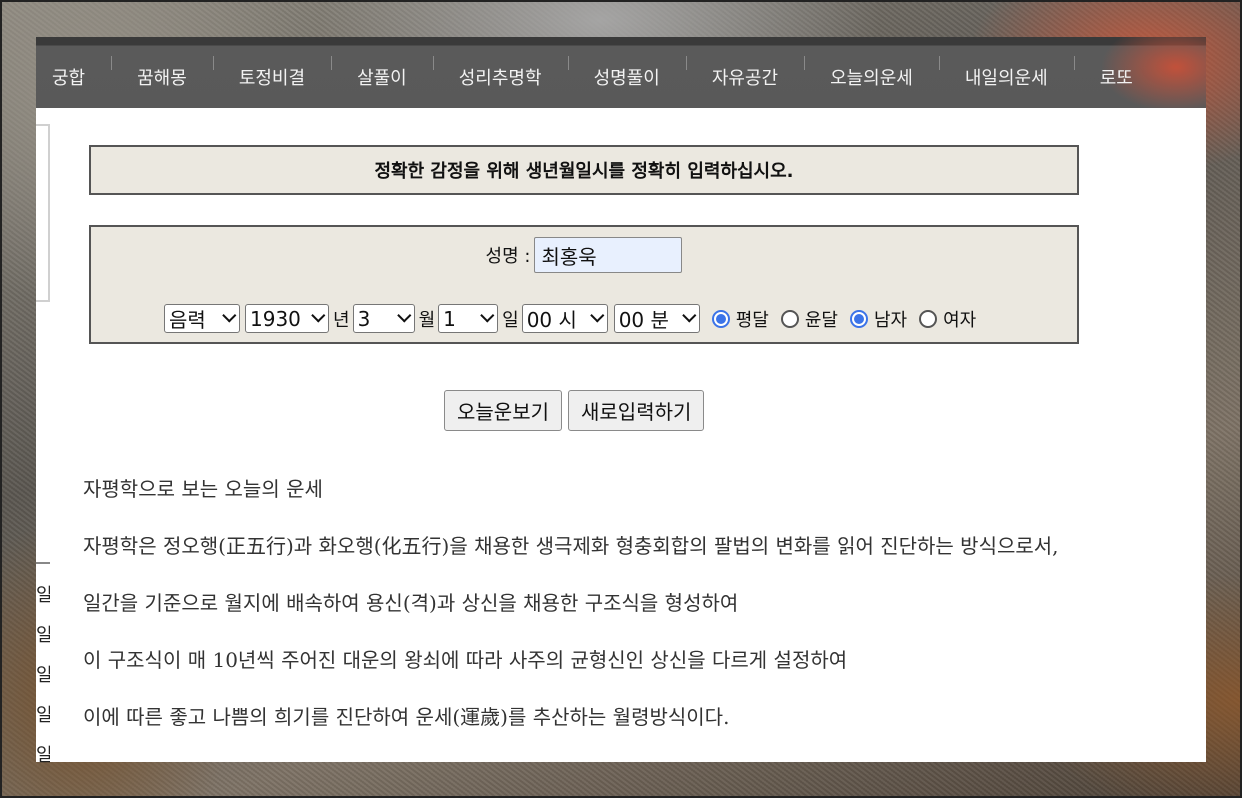  Describe the element at coordinates (752, 320) in the screenshot. I see `radio-label: 평달` at that location.